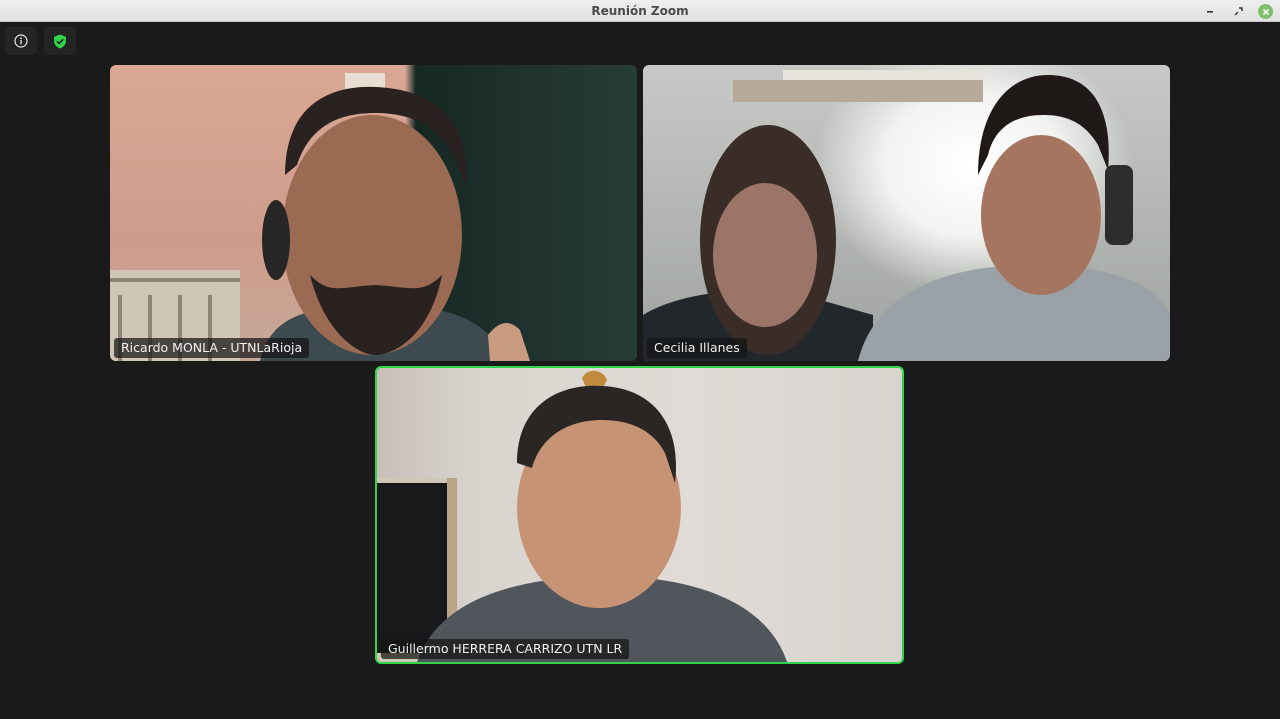  I want to click on participant-name-tag: Guillermo HERRERA CARRIZO UTN LR, so click(505, 649).